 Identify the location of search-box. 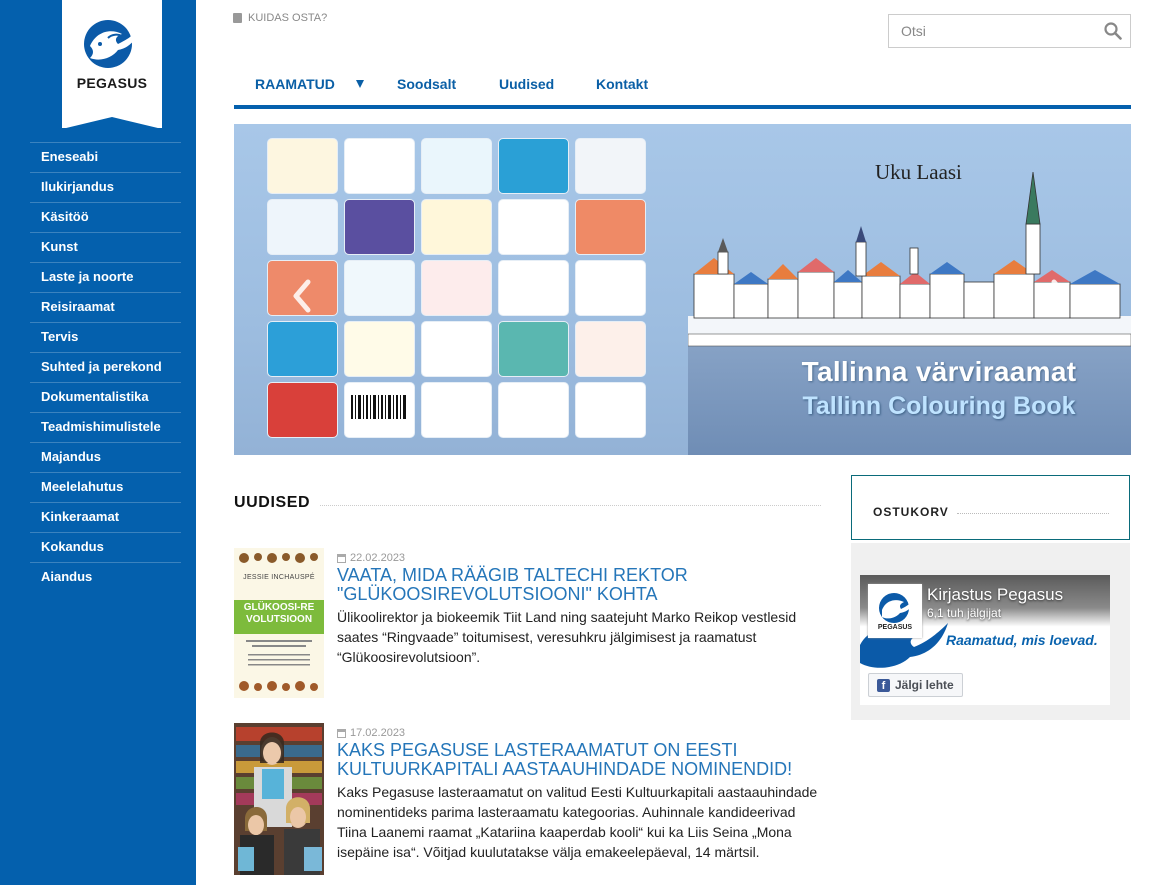
(1009, 31).